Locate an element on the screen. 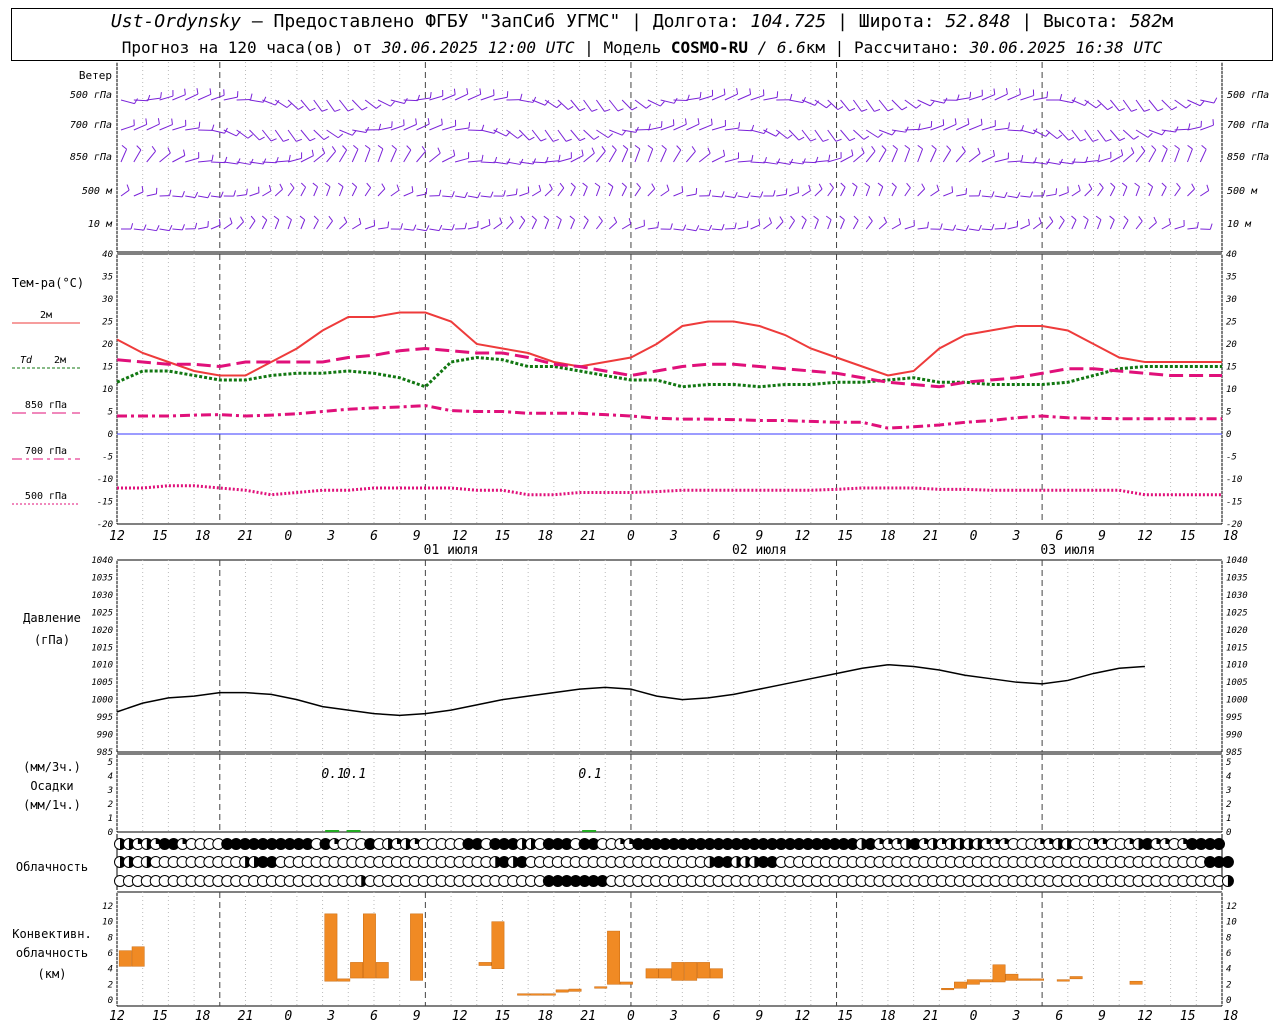  conv-title1: Конвективн. is located at coordinates (51, 934).